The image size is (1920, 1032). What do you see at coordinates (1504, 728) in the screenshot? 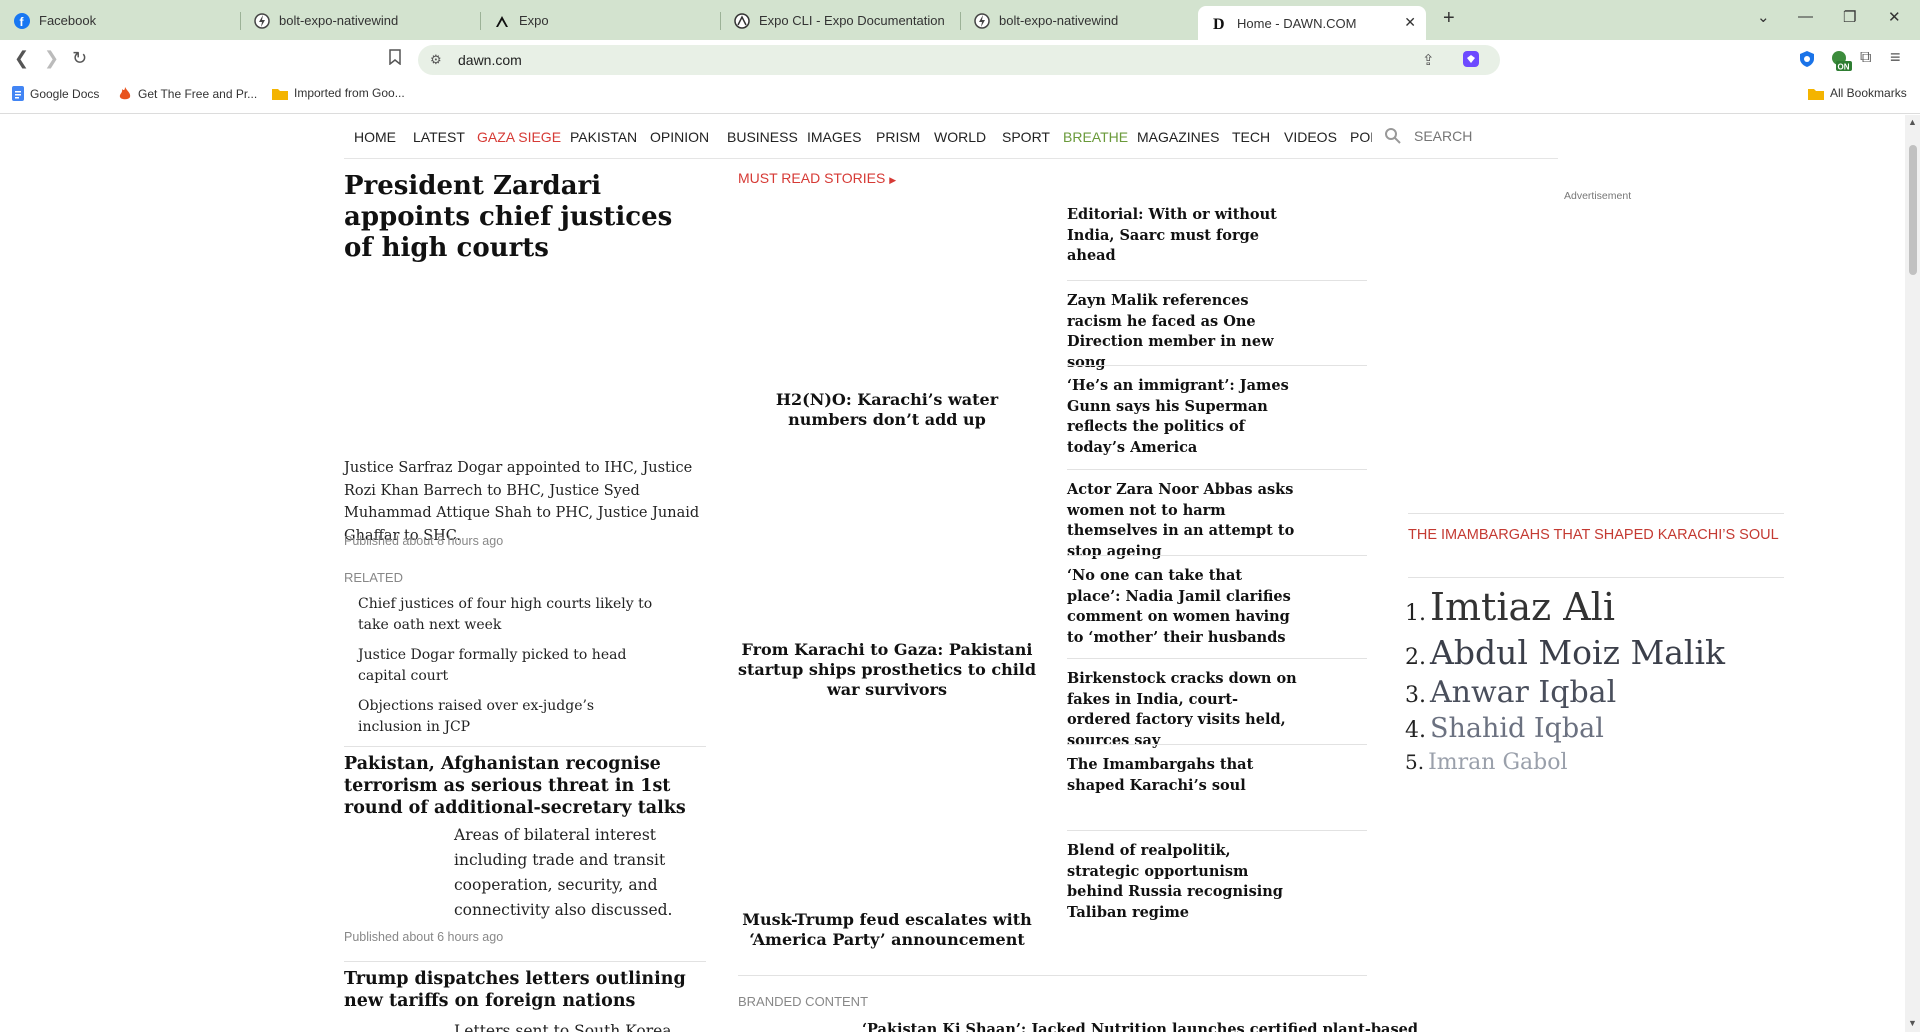
I see `ranked-author: 4. Shahid Iqbal` at bounding box center [1504, 728].